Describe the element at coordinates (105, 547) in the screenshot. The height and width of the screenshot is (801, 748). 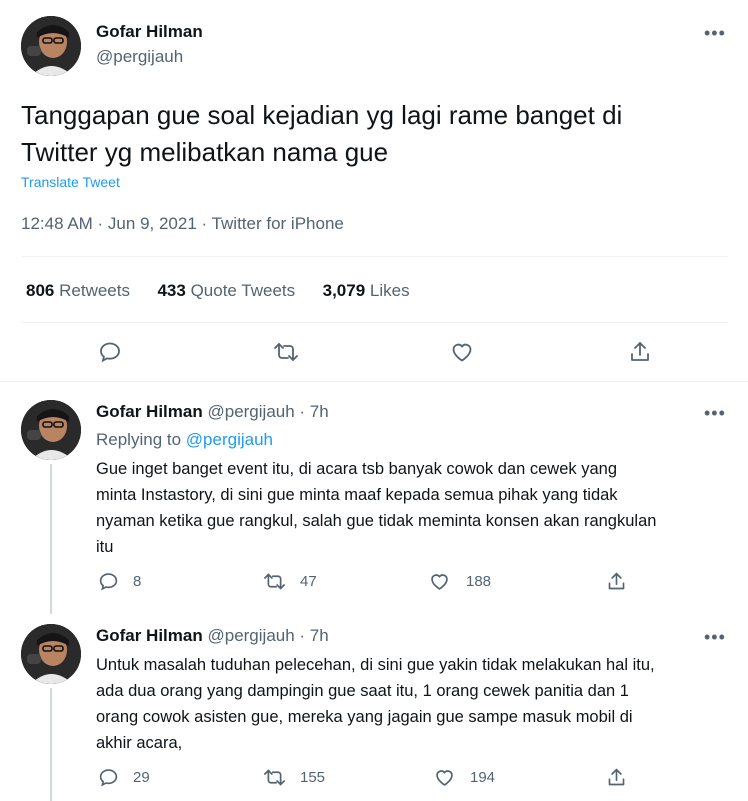
I see `reply-text-line: itu` at that location.